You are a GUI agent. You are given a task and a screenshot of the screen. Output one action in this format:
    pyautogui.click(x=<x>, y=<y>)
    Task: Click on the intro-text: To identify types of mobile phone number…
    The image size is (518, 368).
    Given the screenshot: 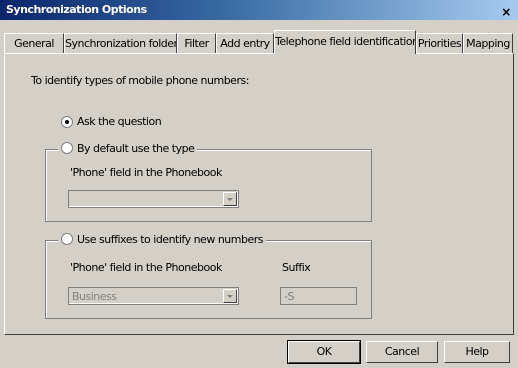 What is the action you would take?
    pyautogui.click(x=140, y=80)
    